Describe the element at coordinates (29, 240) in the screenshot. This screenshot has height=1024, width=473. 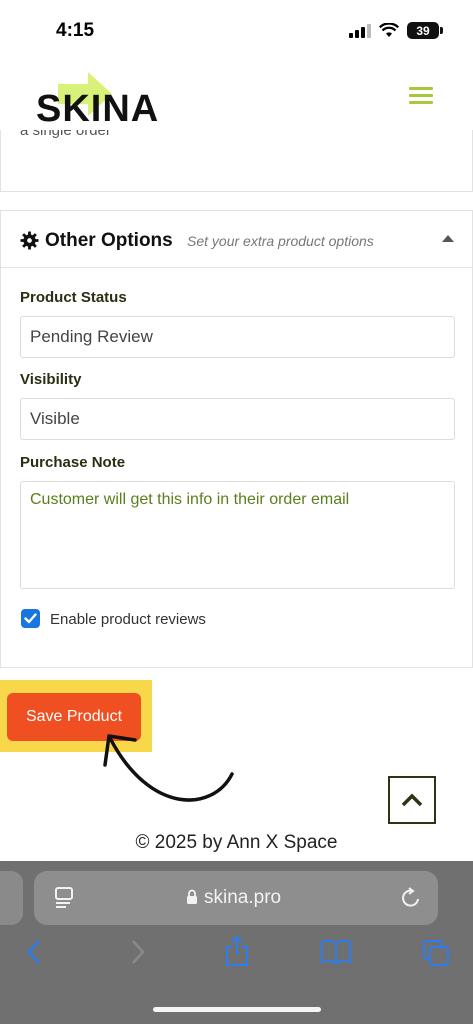
I see `gear-icon` at that location.